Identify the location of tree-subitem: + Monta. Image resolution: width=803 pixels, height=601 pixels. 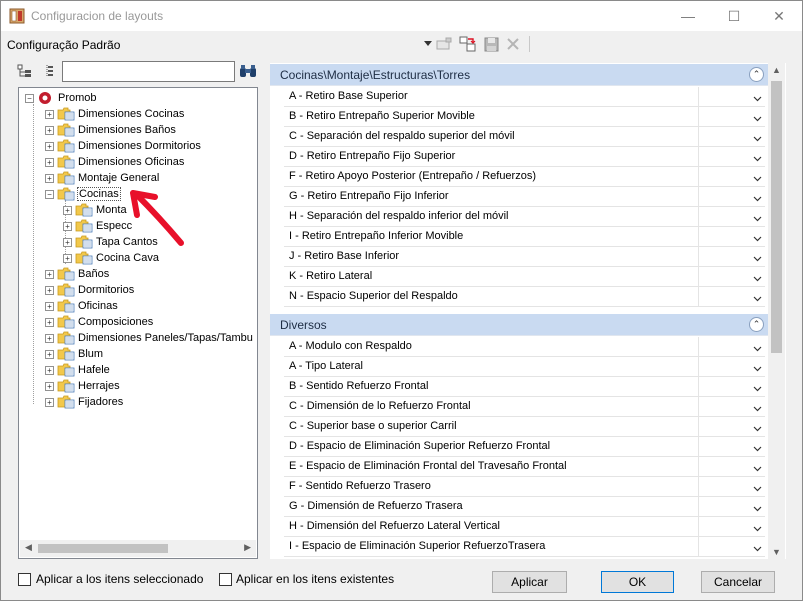
(95, 210).